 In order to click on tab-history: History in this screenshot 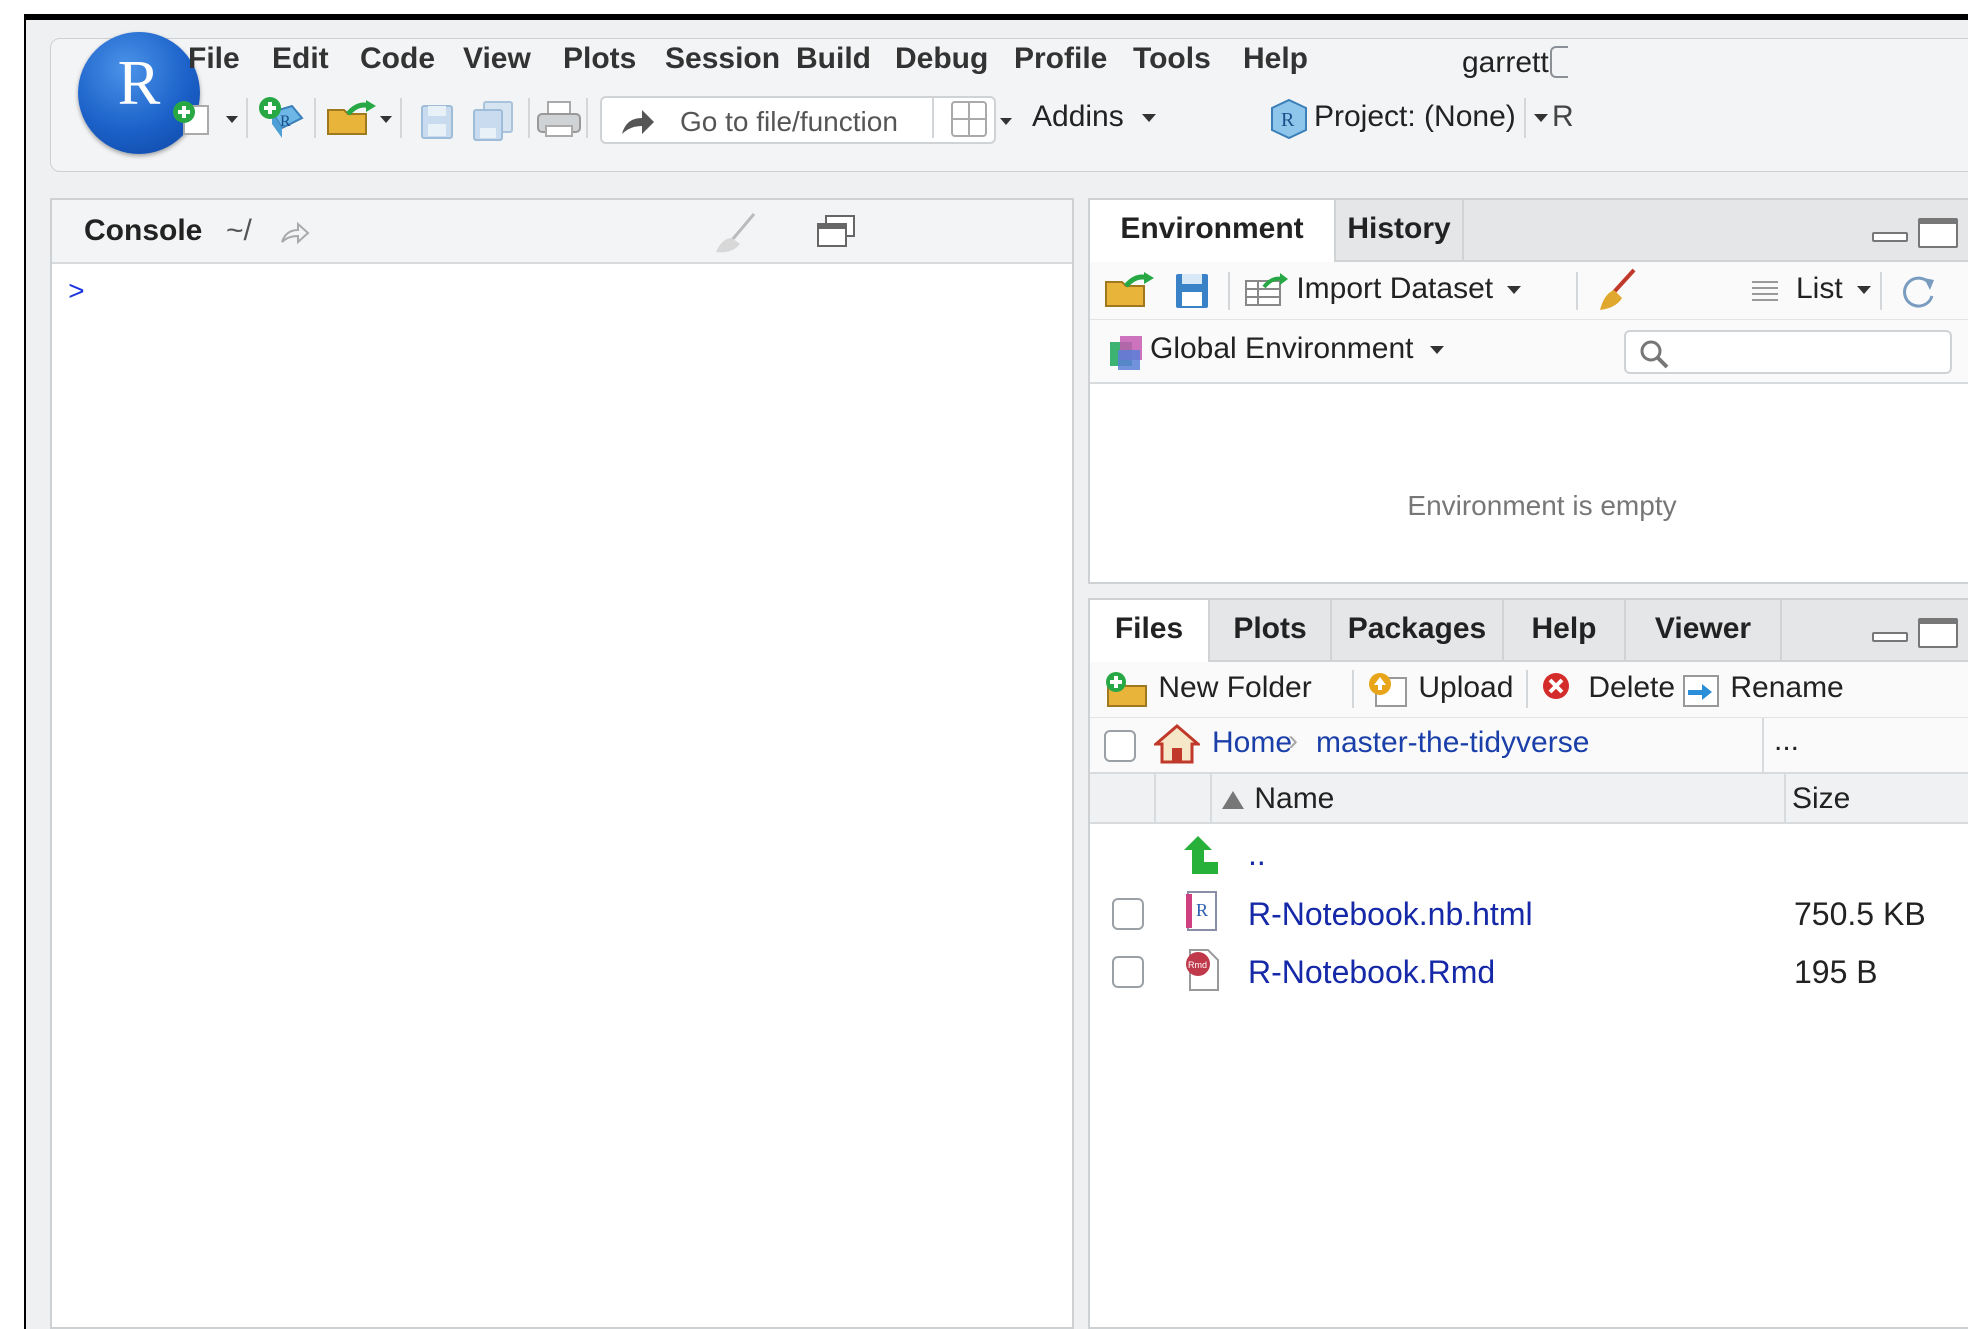, I will do `click(1400, 231)`.